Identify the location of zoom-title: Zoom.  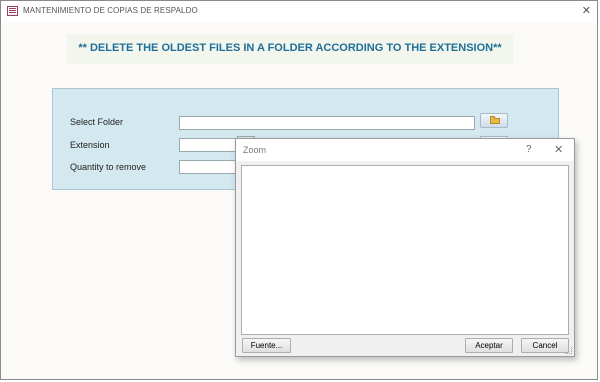
(255, 150).